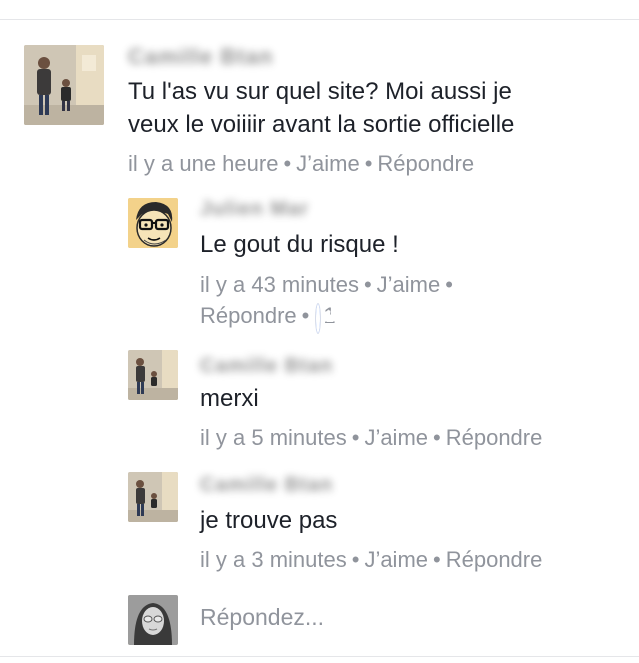 The width and height of the screenshot is (639, 663). What do you see at coordinates (229, 398) in the screenshot?
I see `reply-text: merxi` at bounding box center [229, 398].